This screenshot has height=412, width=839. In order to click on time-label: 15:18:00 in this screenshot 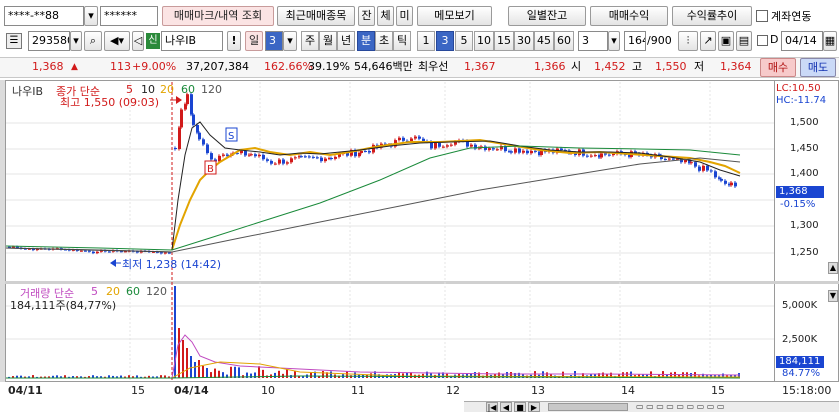, I will do `click(807, 390)`.